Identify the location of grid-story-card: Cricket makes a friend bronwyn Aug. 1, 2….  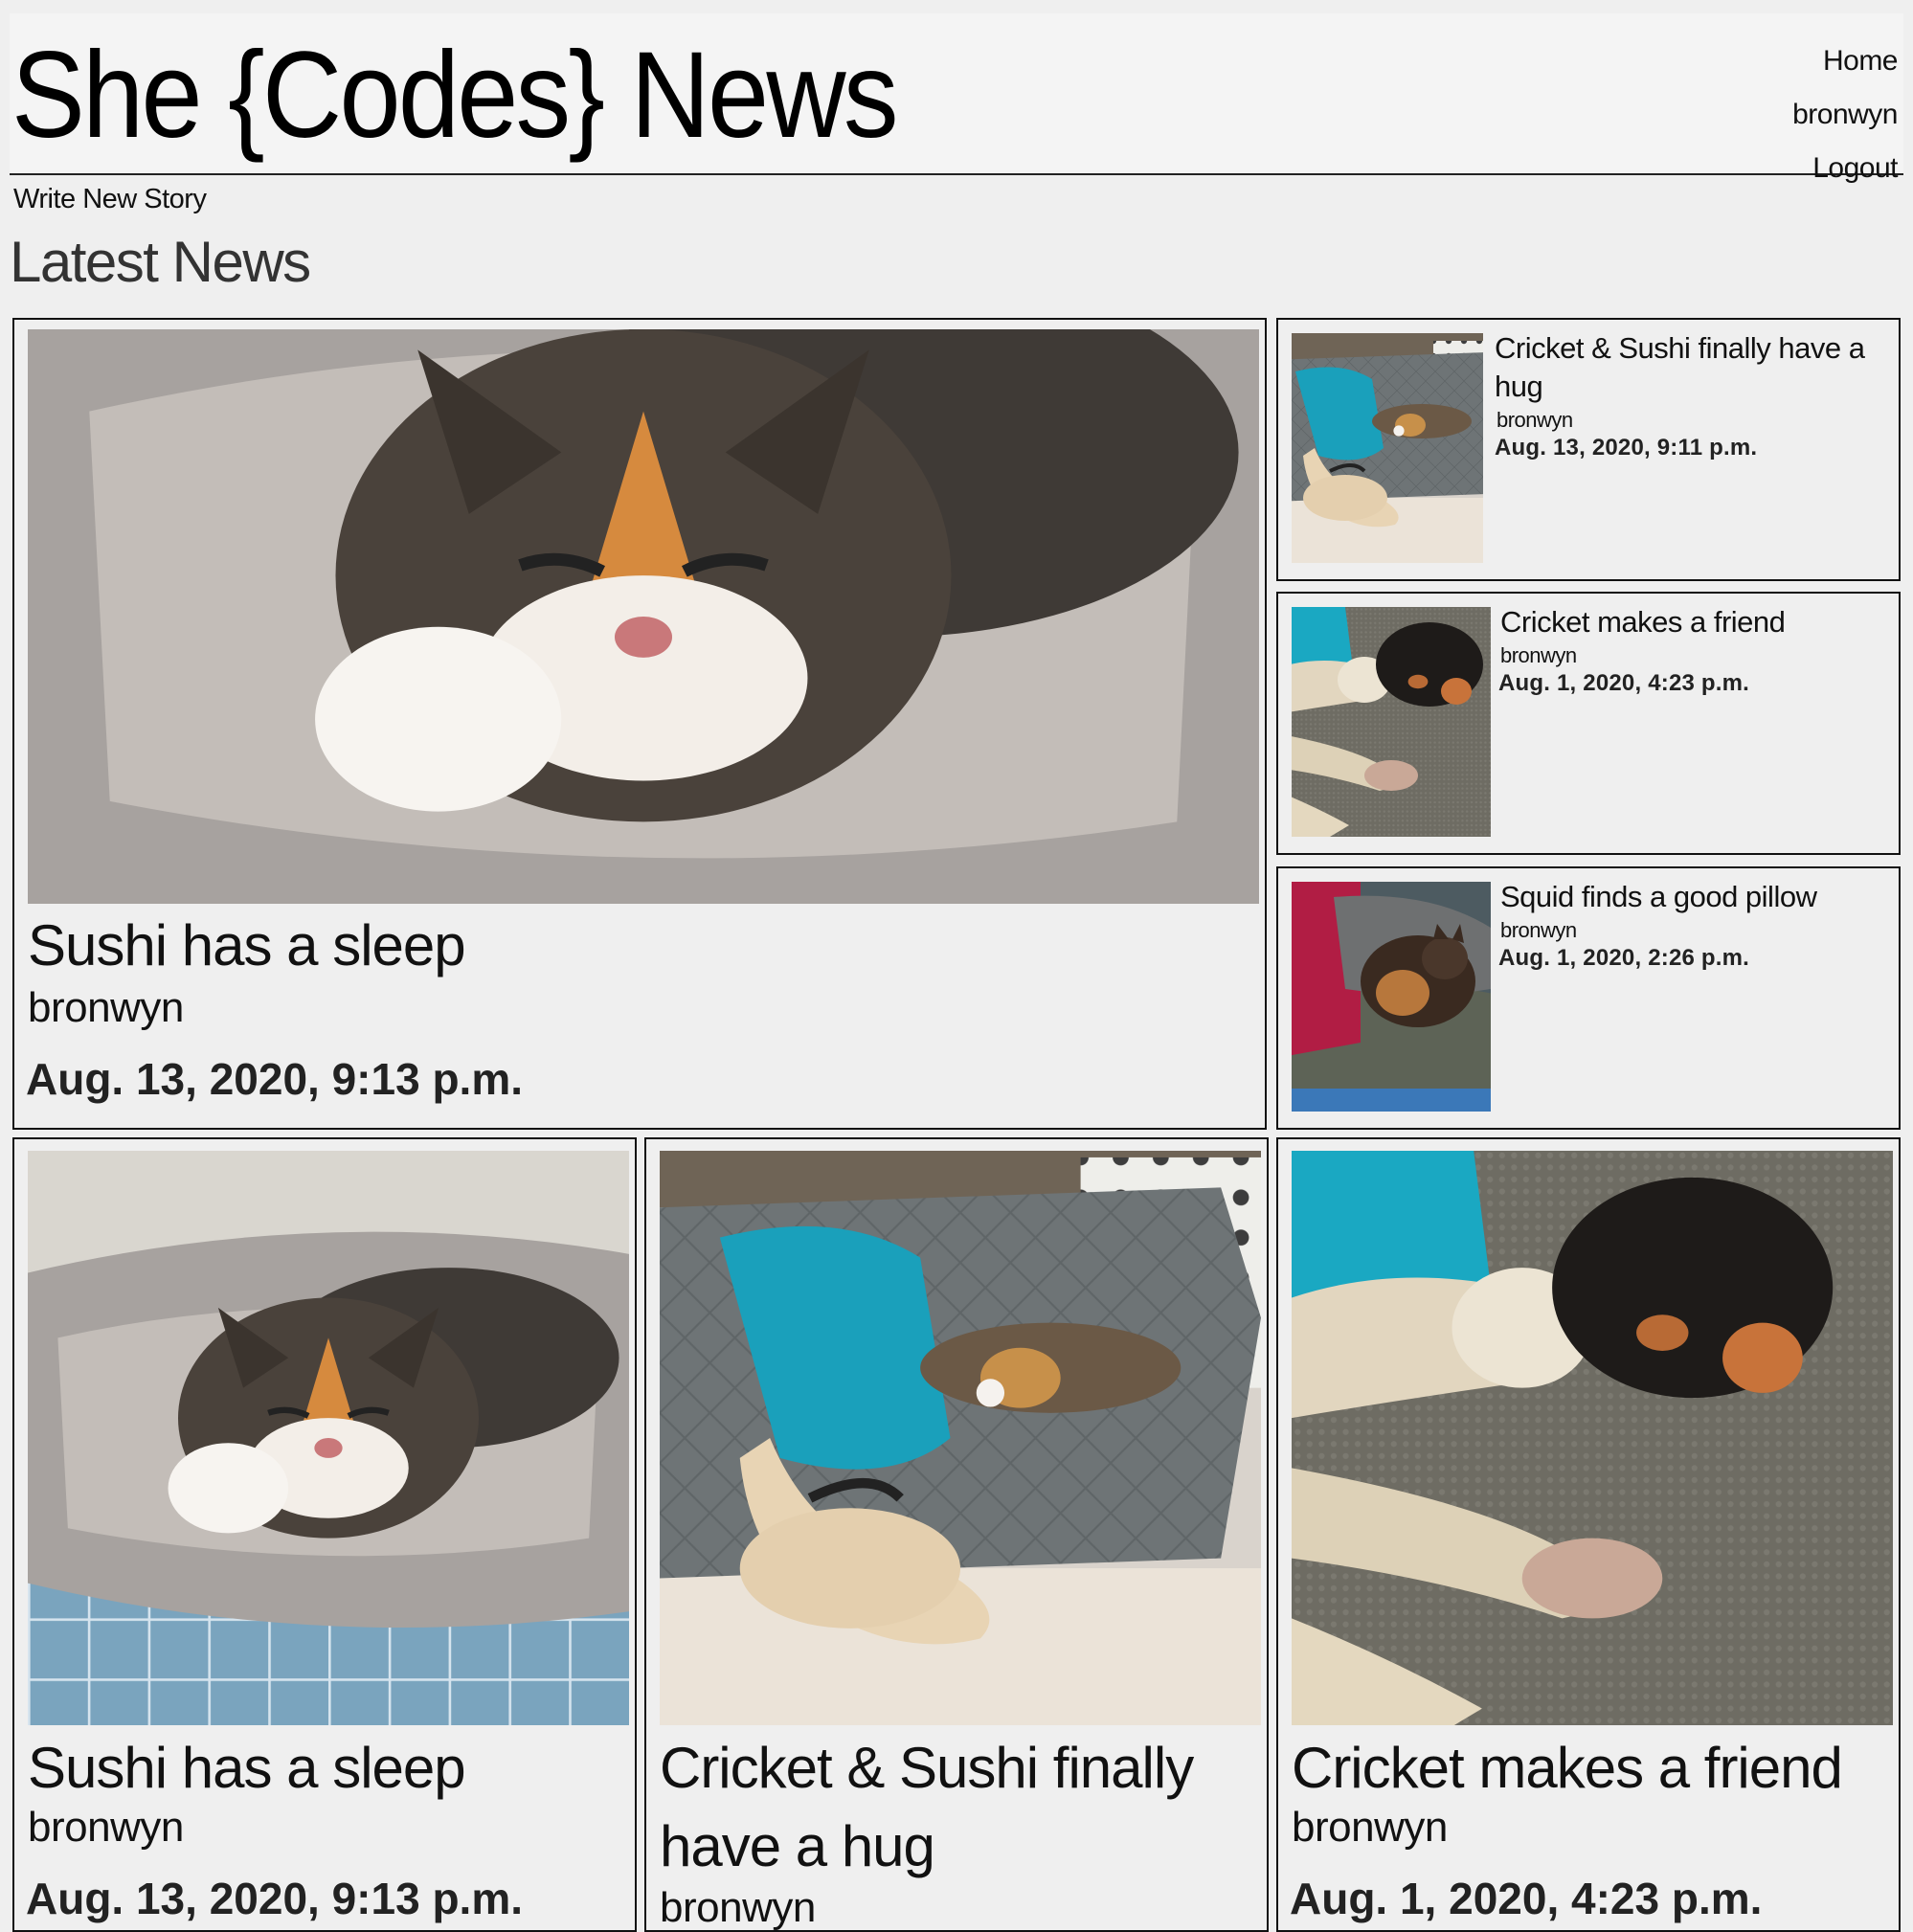
(1589, 1534).